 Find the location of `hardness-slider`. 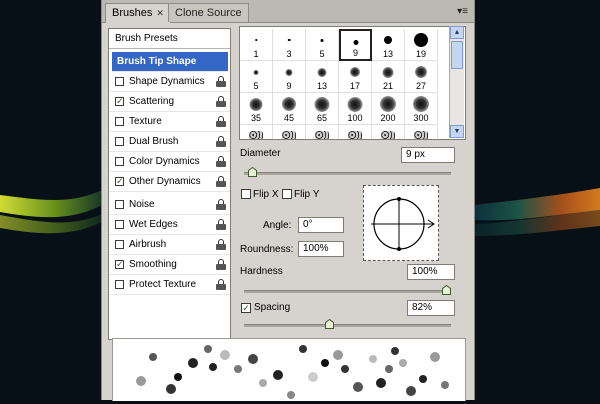

hardness-slider is located at coordinates (347, 291).